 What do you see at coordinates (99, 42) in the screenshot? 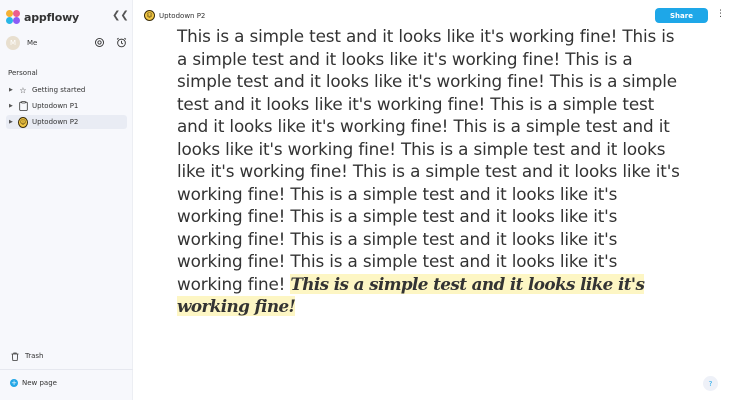
I see `settings-gear-icon` at bounding box center [99, 42].